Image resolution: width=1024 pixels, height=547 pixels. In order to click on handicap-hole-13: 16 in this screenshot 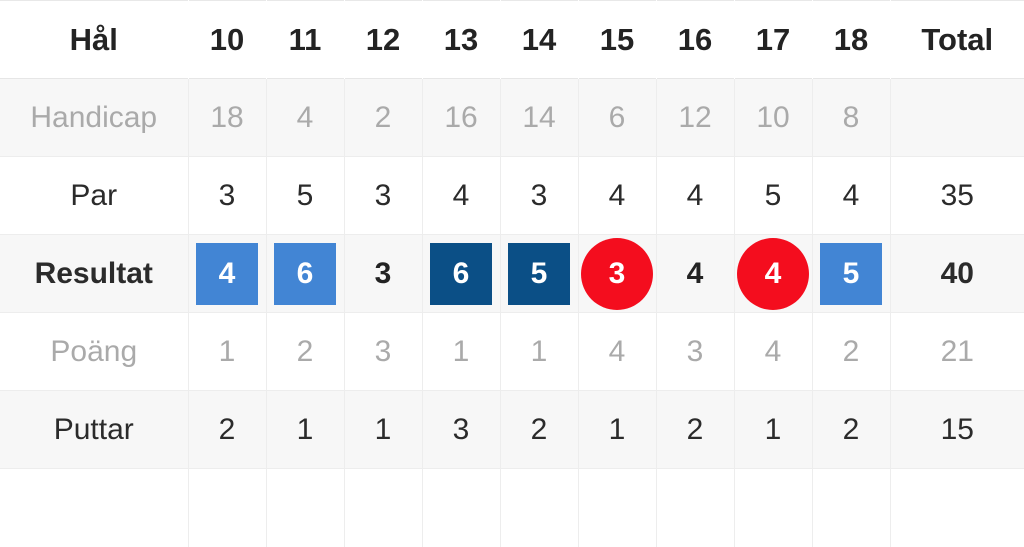, I will do `click(461, 117)`.